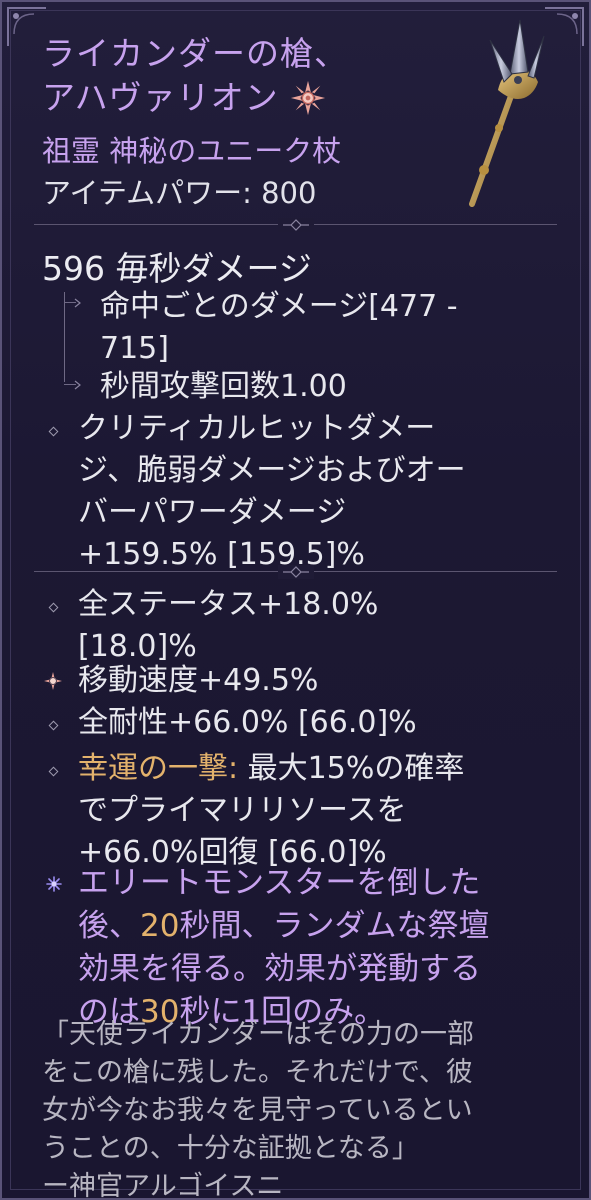  What do you see at coordinates (212, 512) in the screenshot?
I see `implicit-line3: バーパワーダメージ` at bounding box center [212, 512].